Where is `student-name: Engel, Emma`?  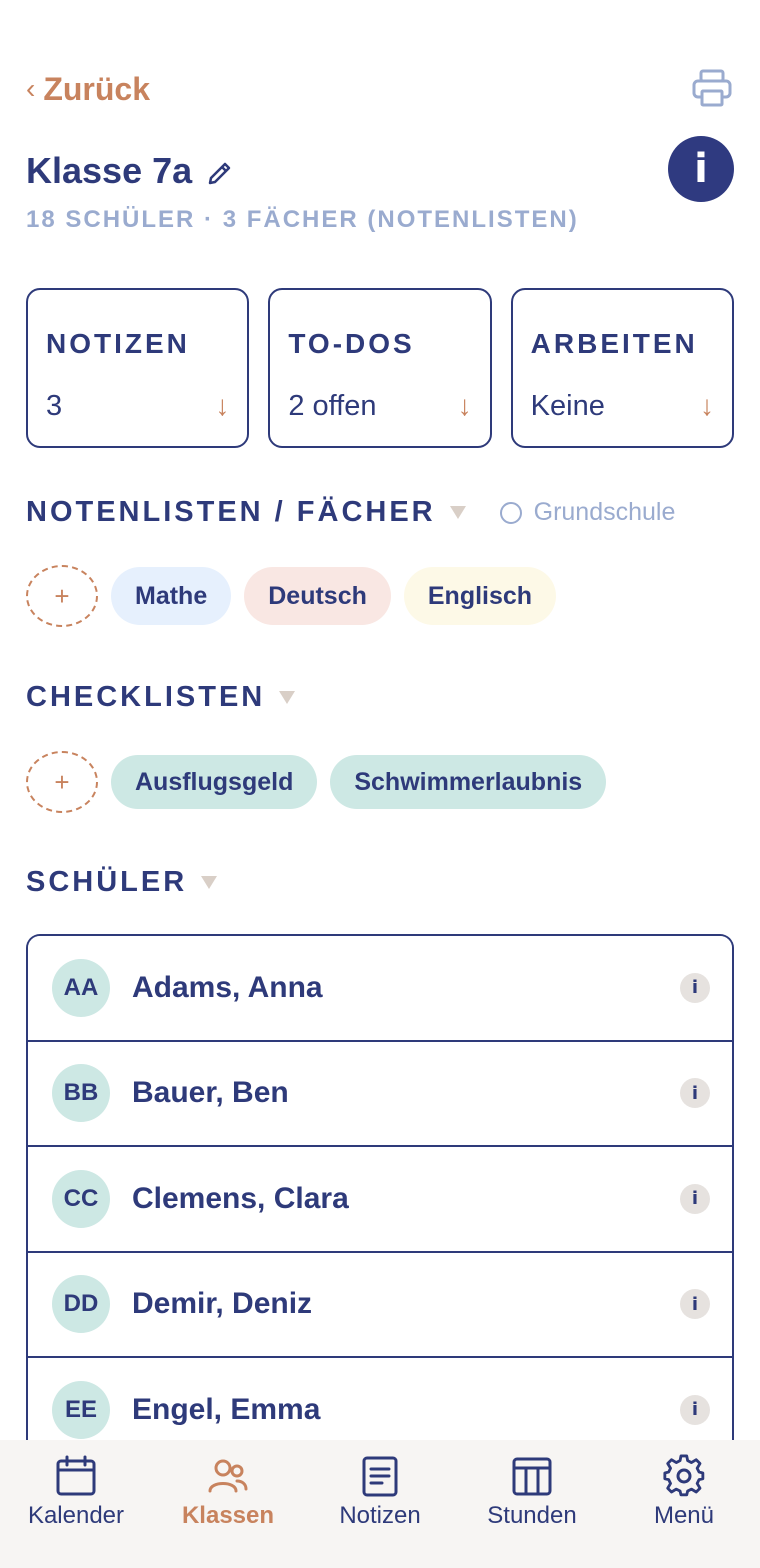
student-name: Engel, Emma is located at coordinates (226, 1409).